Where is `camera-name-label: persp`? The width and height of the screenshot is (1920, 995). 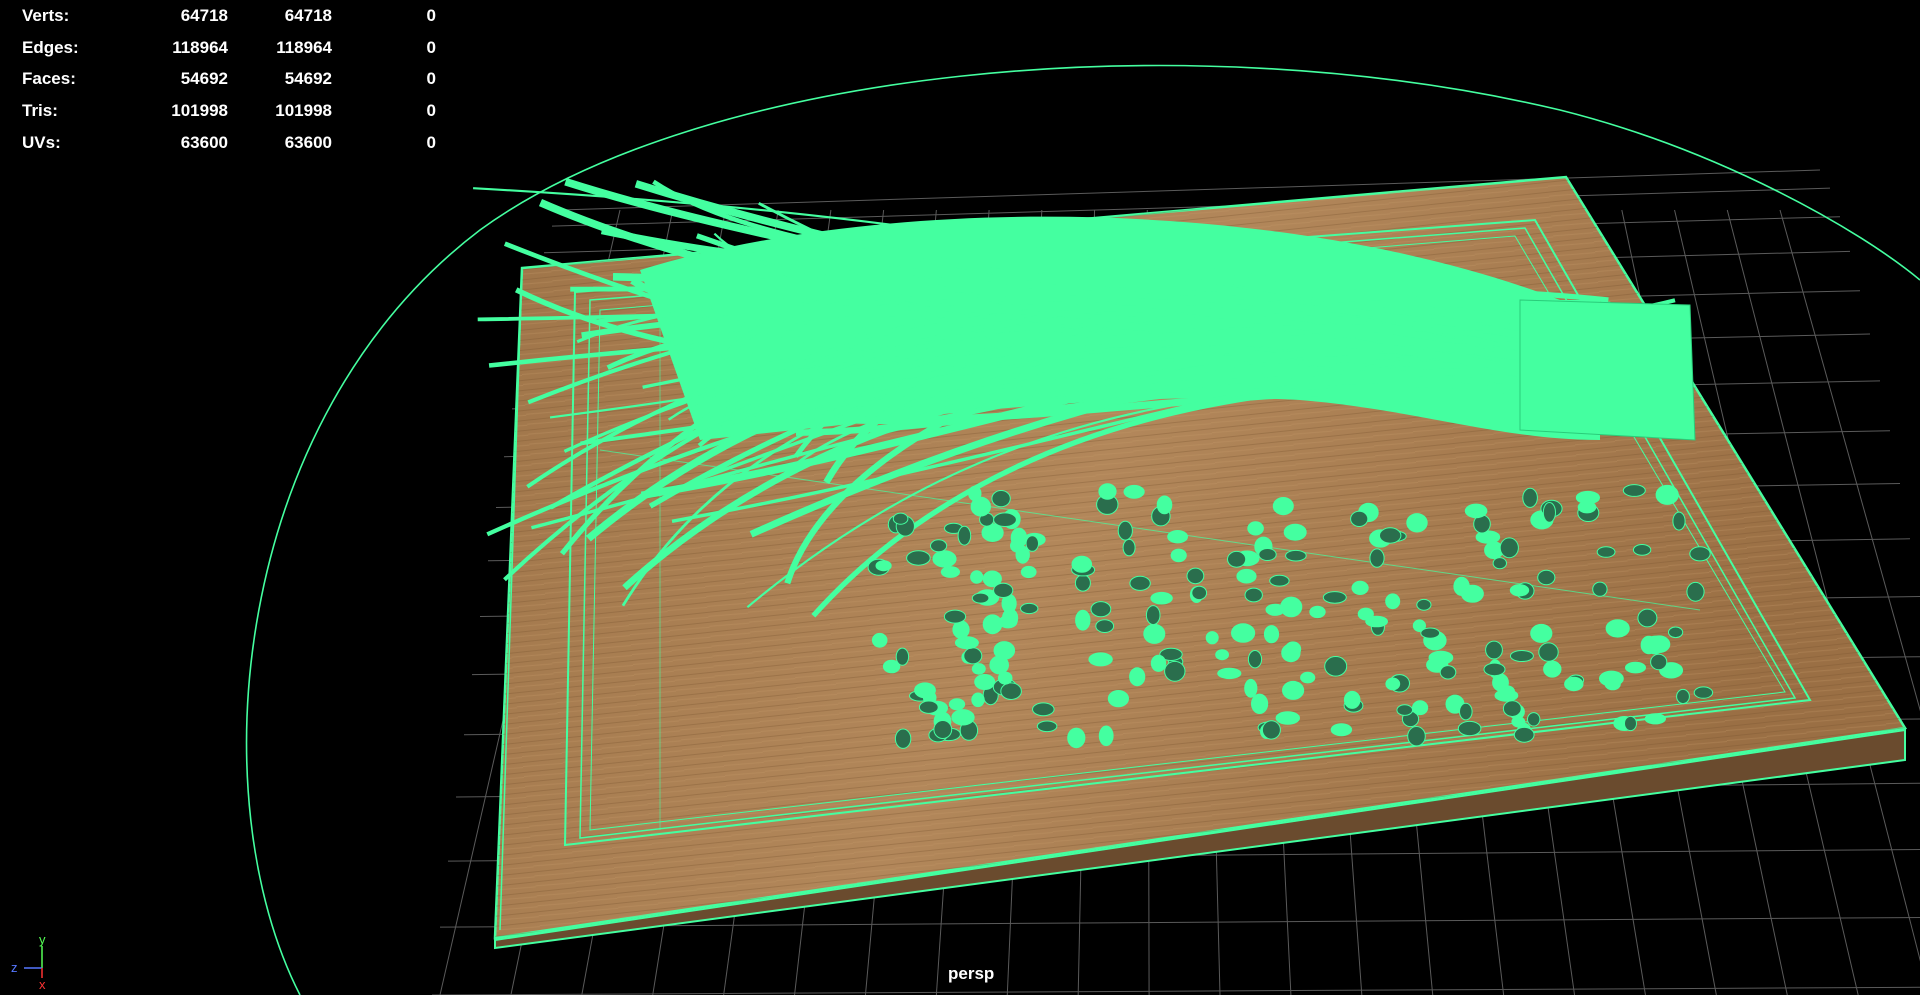 camera-name-label: persp is located at coordinates (971, 973).